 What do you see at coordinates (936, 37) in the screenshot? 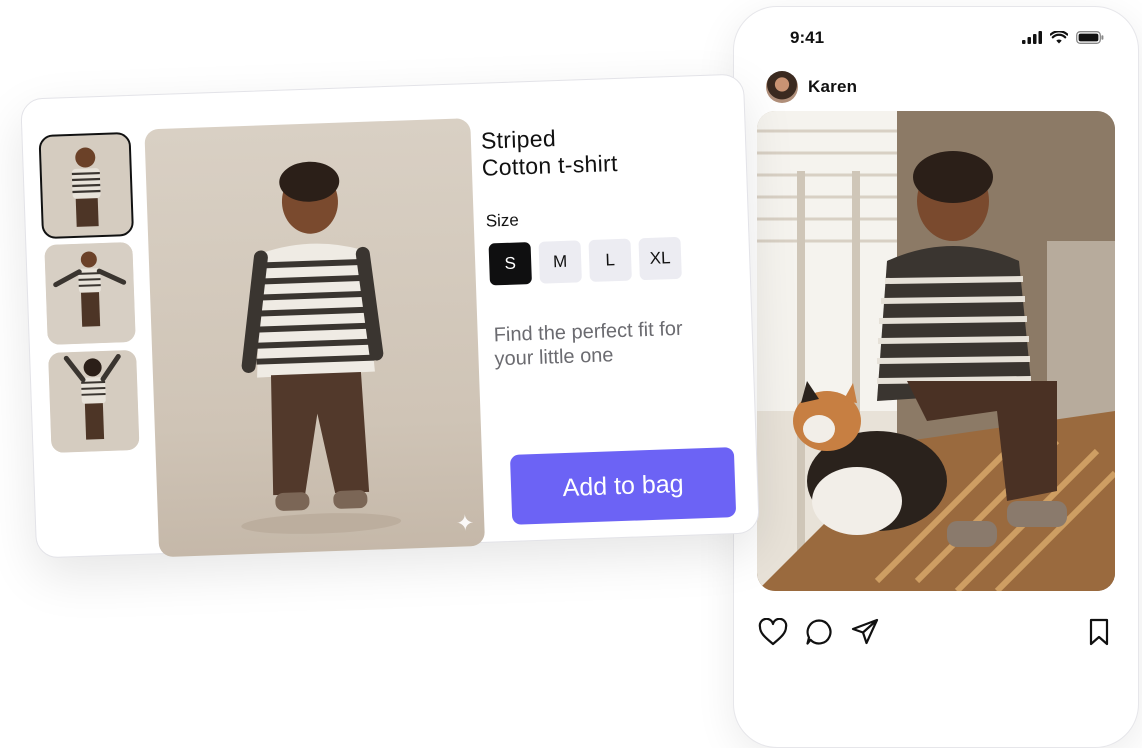
I see `status-bar: 9:41` at bounding box center [936, 37].